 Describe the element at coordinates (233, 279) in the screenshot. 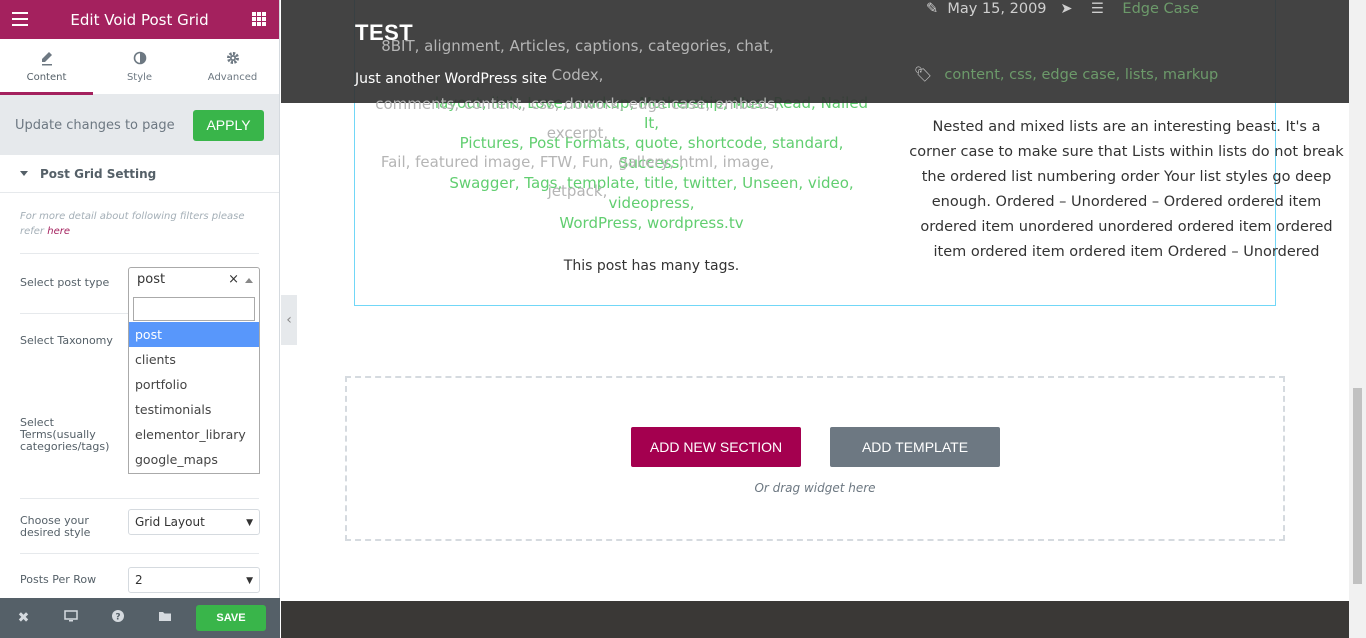

I see `clear-icon: ×` at that location.